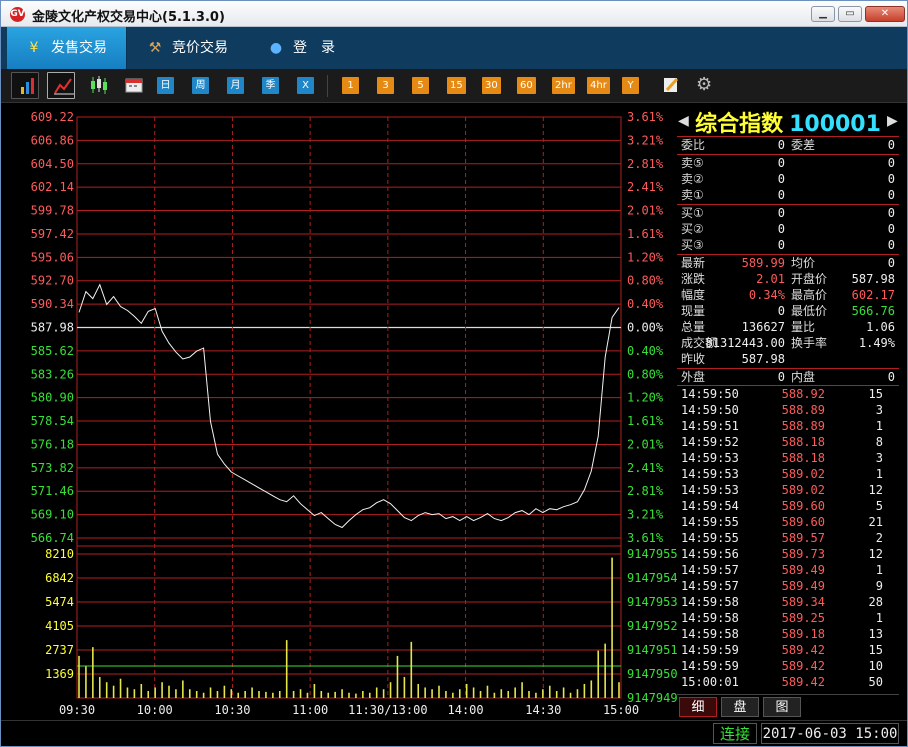  I want to click on volume-right-tick-label: 9147950, so click(652, 674).